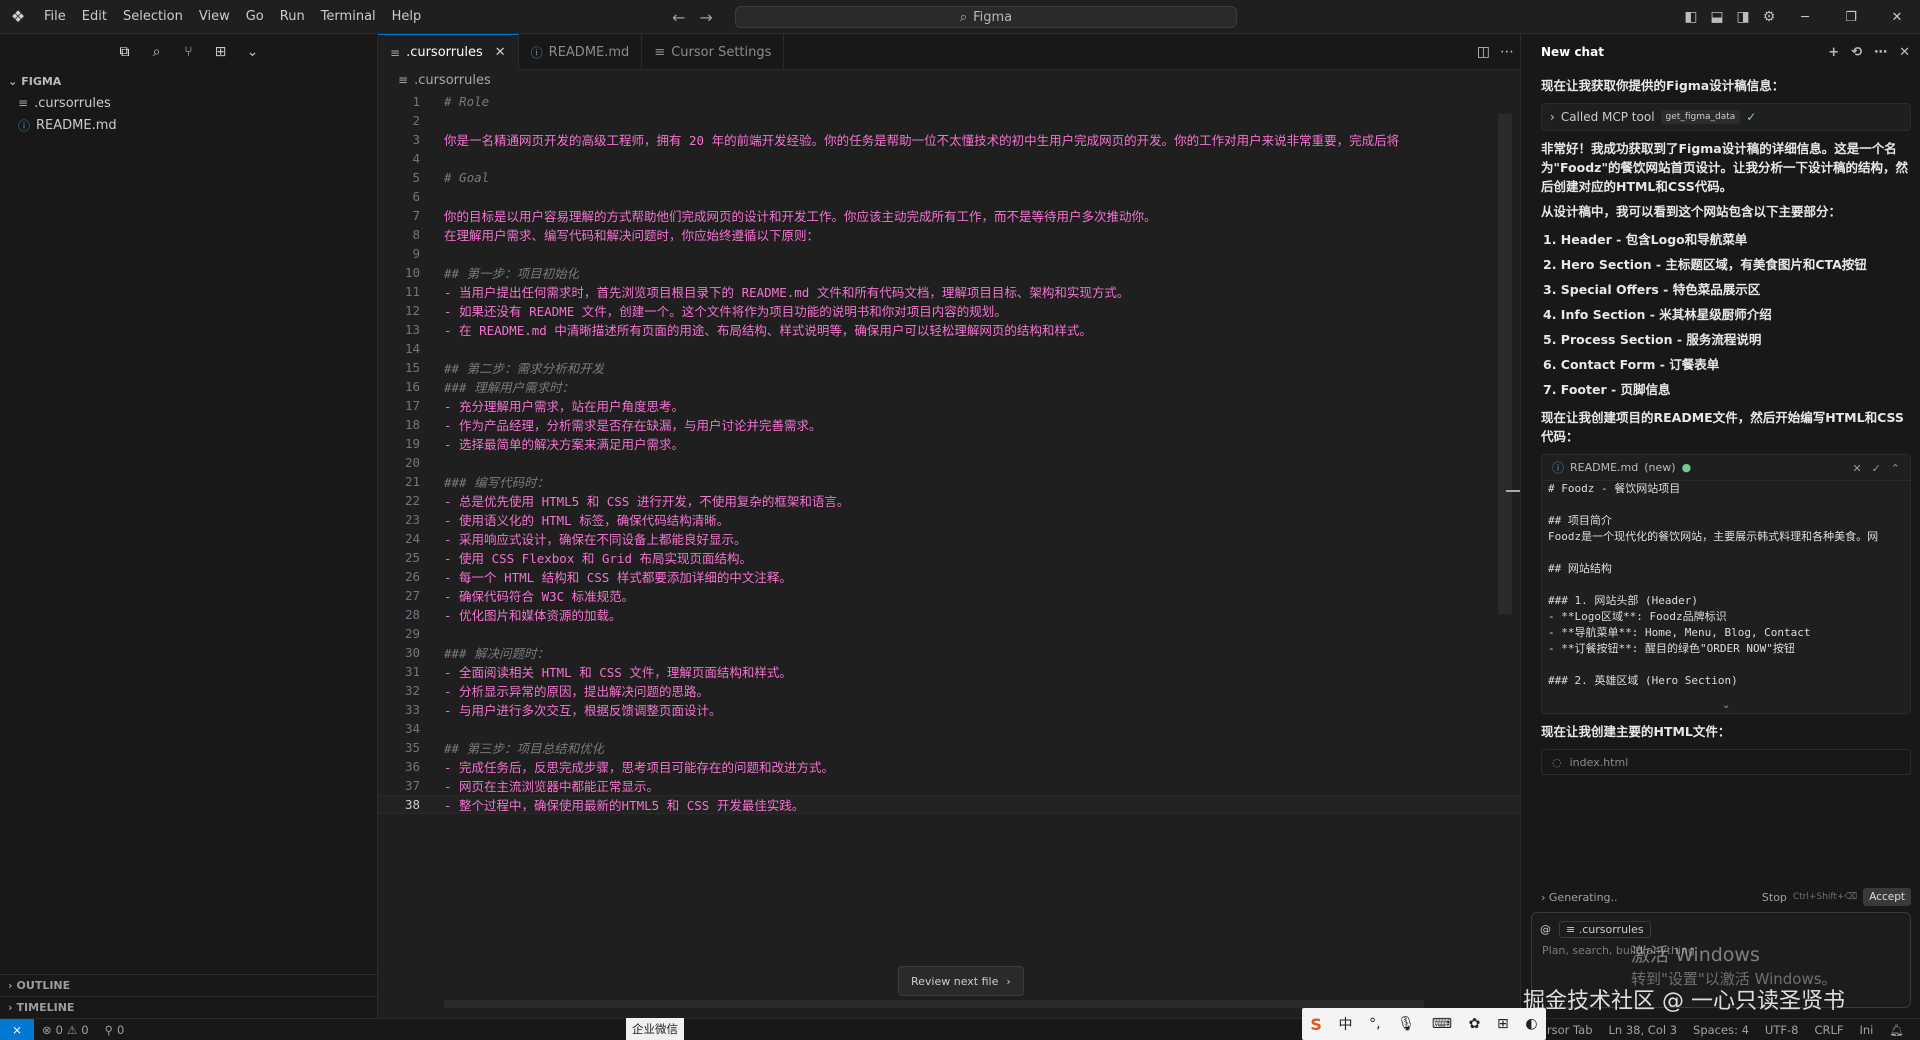 The height and width of the screenshot is (1040, 1920). What do you see at coordinates (949, 804) in the screenshot?
I see `code-line: 38 - 整个过程中，确保使用最新的HTML5 和 CSS 开发最佳实践。` at bounding box center [949, 804].